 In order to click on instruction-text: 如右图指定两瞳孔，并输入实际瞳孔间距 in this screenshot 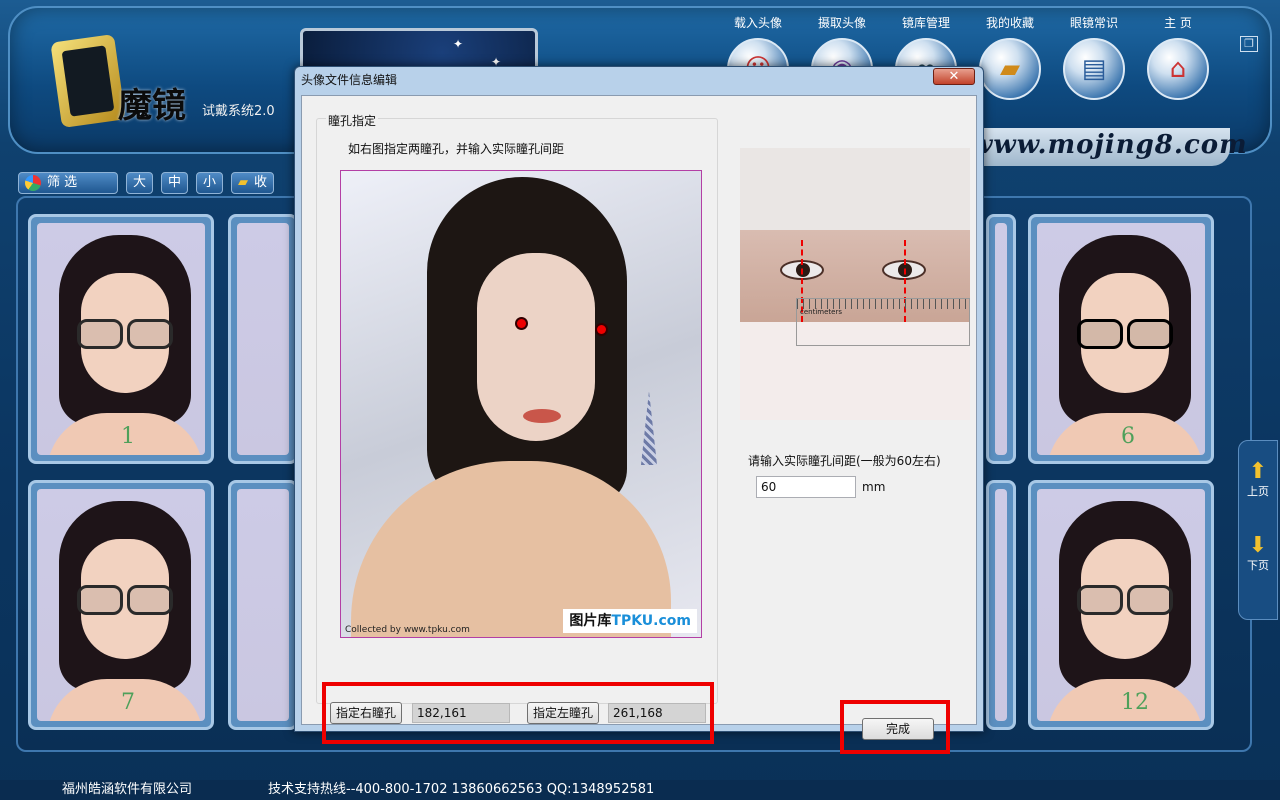, I will do `click(456, 149)`.